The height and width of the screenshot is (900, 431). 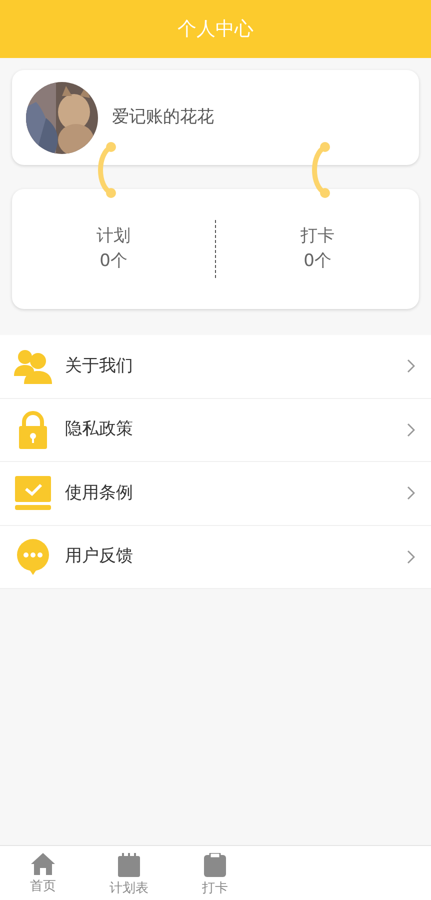 What do you see at coordinates (129, 865) in the screenshot?
I see `notepad-icon` at bounding box center [129, 865].